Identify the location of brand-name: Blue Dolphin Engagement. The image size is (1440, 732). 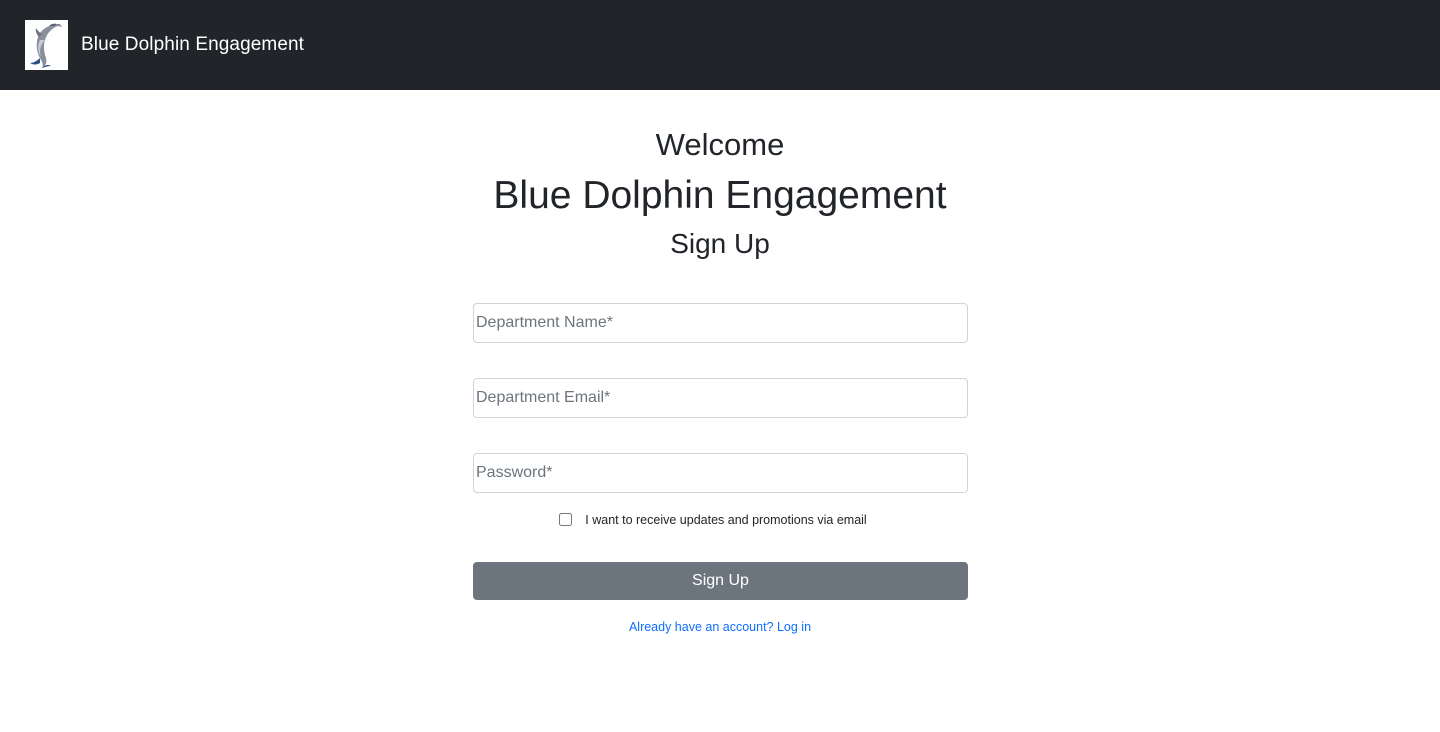
(193, 44).